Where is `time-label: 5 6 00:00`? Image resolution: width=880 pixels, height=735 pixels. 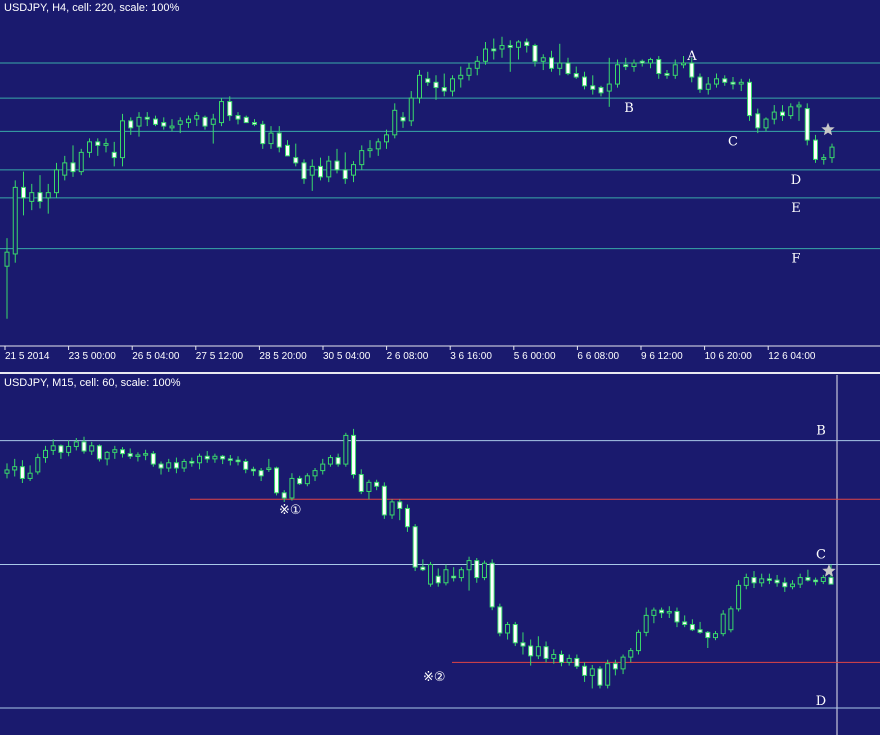
time-label: 5 6 00:00 is located at coordinates (535, 356).